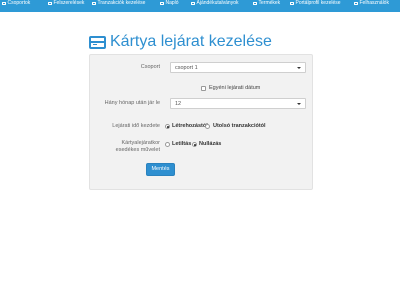 This screenshot has height=284, width=400. Describe the element at coordinates (178, 104) in the screenshot. I see `months-select-value: 12` at that location.